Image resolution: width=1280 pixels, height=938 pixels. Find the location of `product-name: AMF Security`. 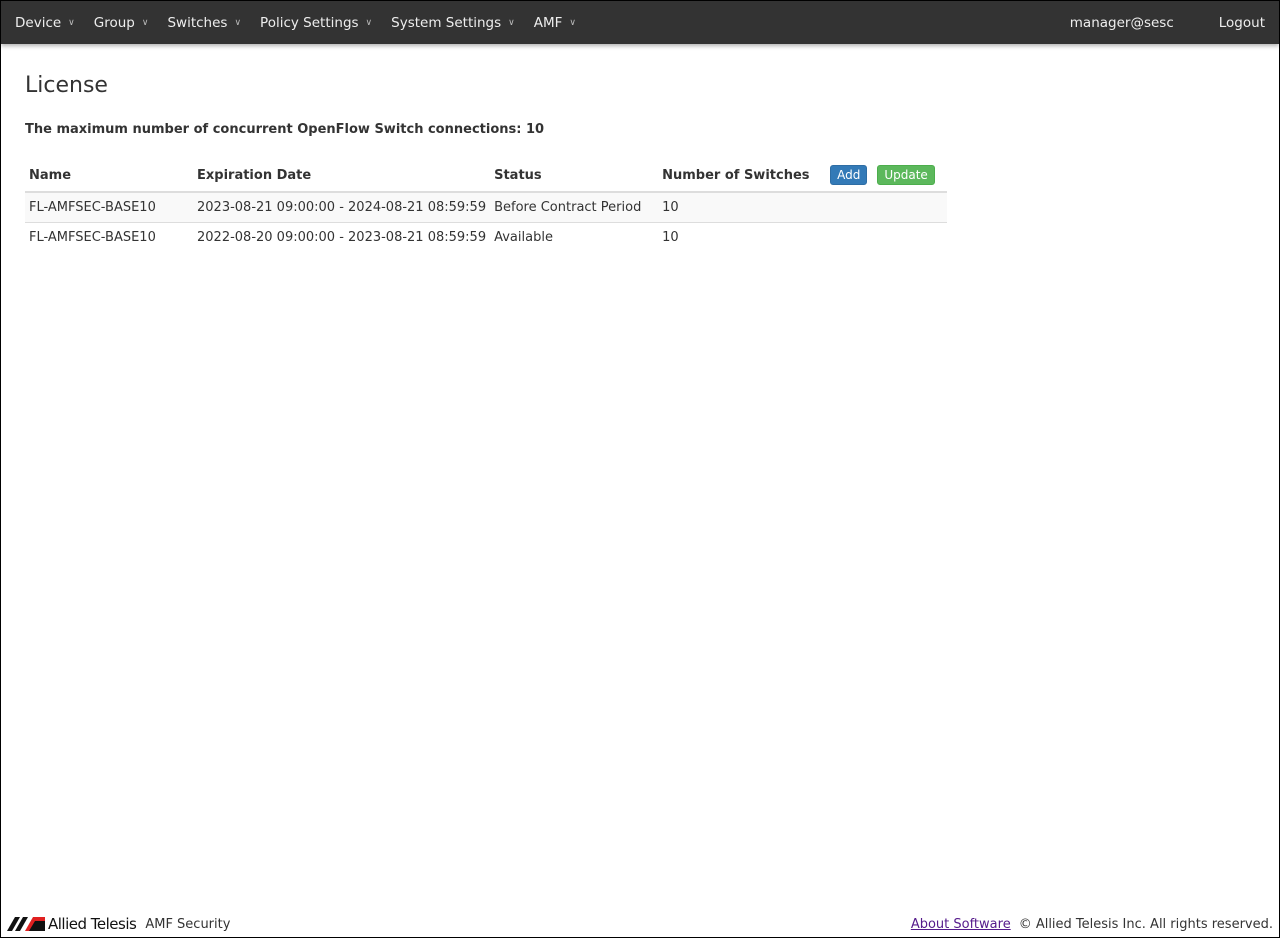

product-name: AMF Security is located at coordinates (188, 924).